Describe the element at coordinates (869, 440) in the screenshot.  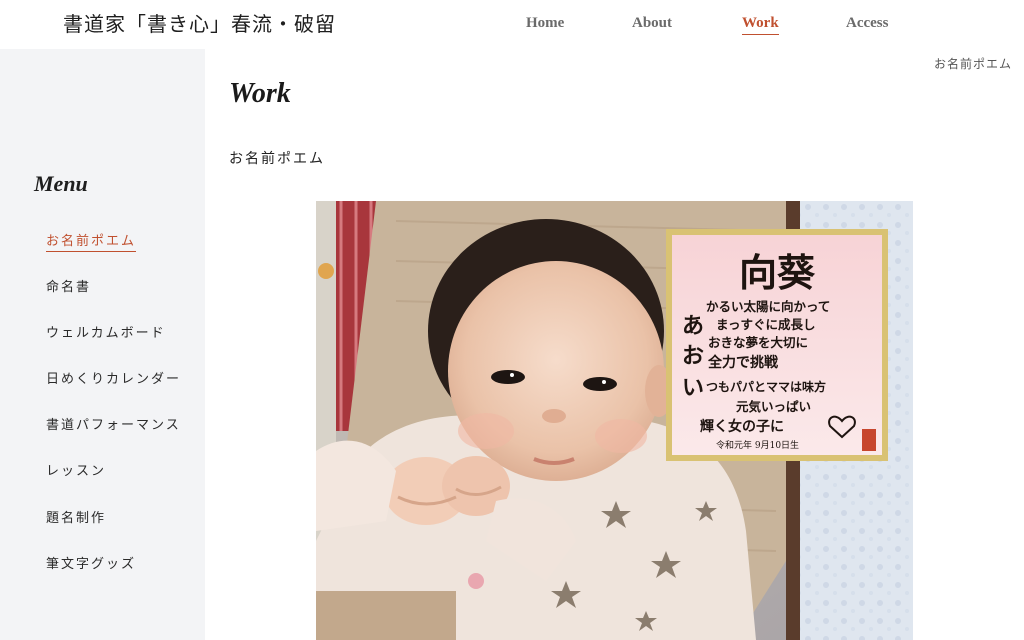
I see `seal-stamp` at that location.